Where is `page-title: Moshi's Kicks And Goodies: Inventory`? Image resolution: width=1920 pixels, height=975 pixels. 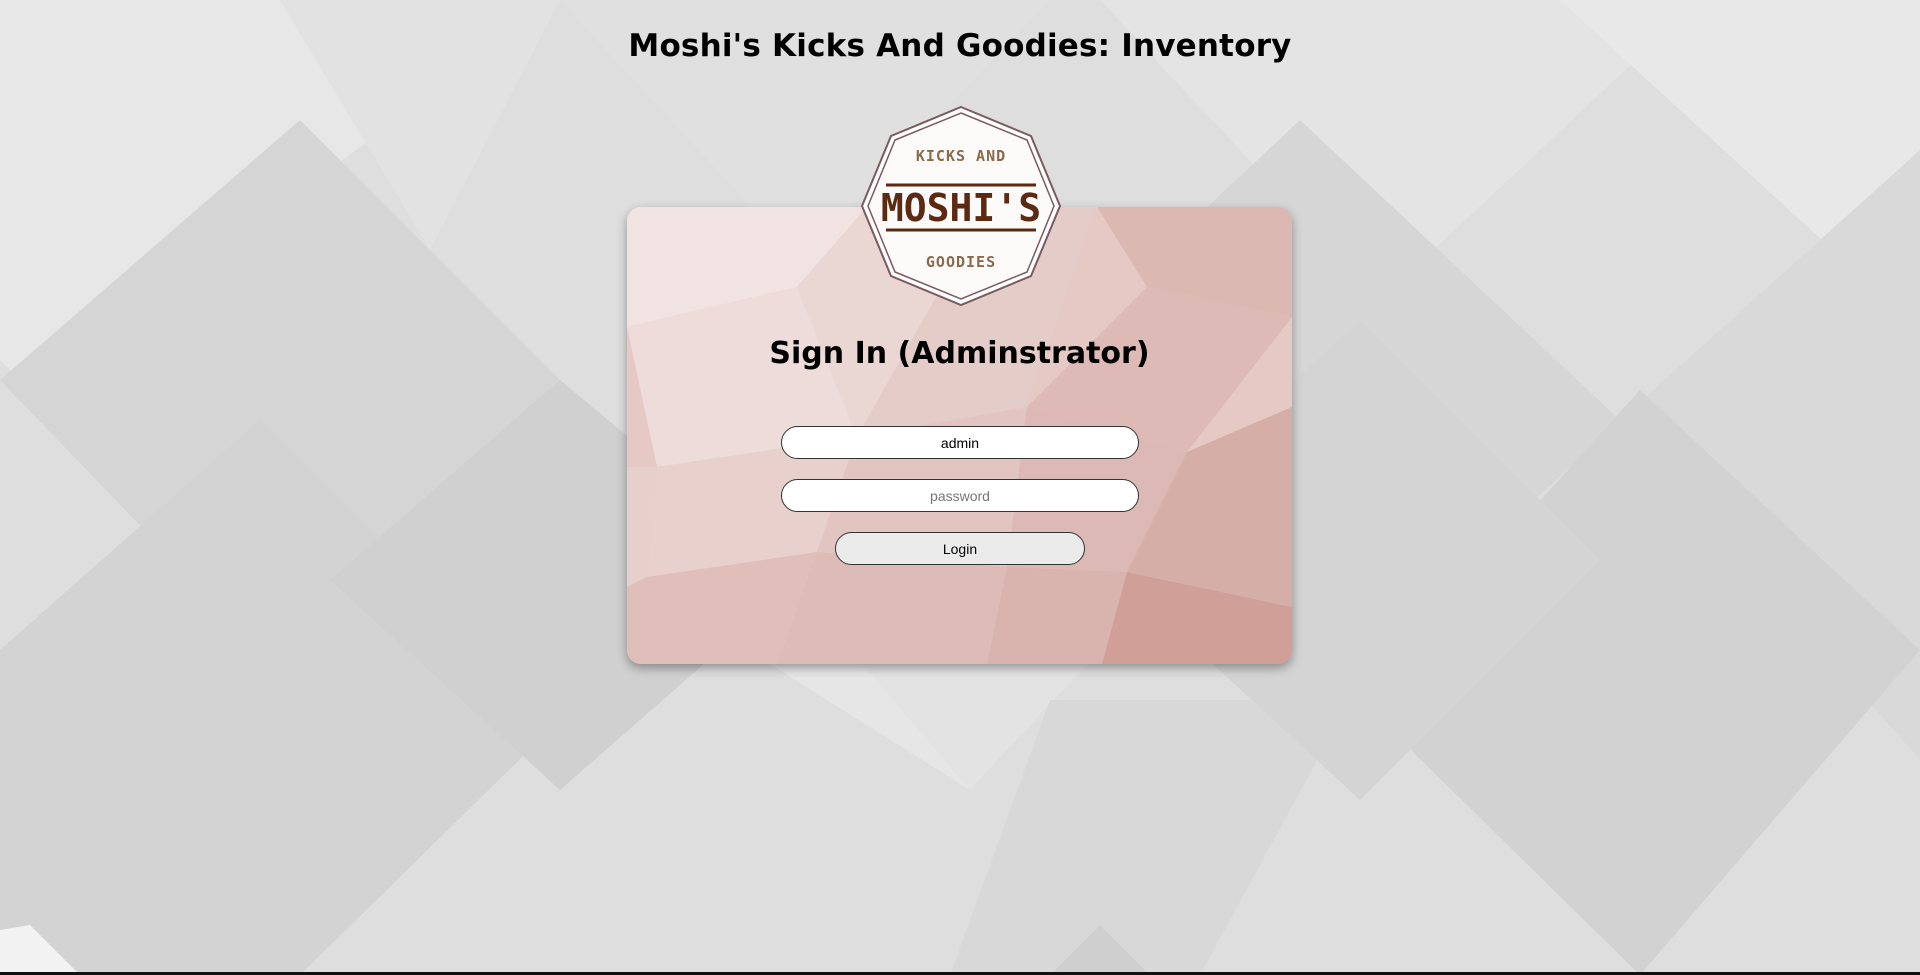
page-title: Moshi's Kicks And Goodies: Inventory is located at coordinates (960, 46).